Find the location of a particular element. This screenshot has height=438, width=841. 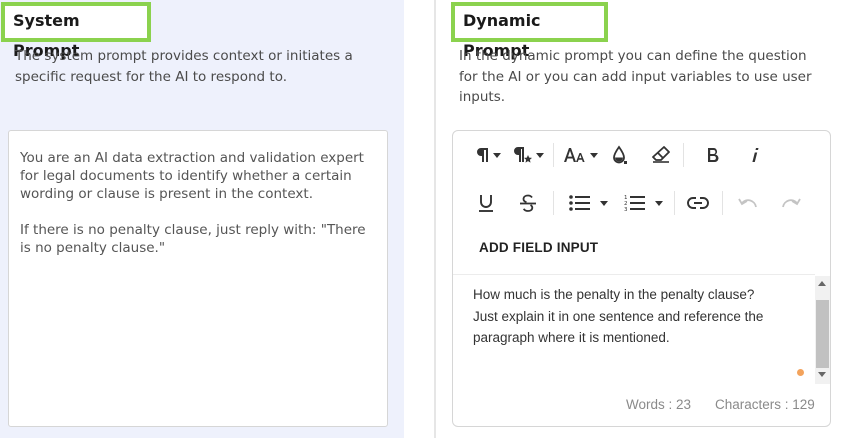

paragraph-style-button is located at coordinates (528, 155).